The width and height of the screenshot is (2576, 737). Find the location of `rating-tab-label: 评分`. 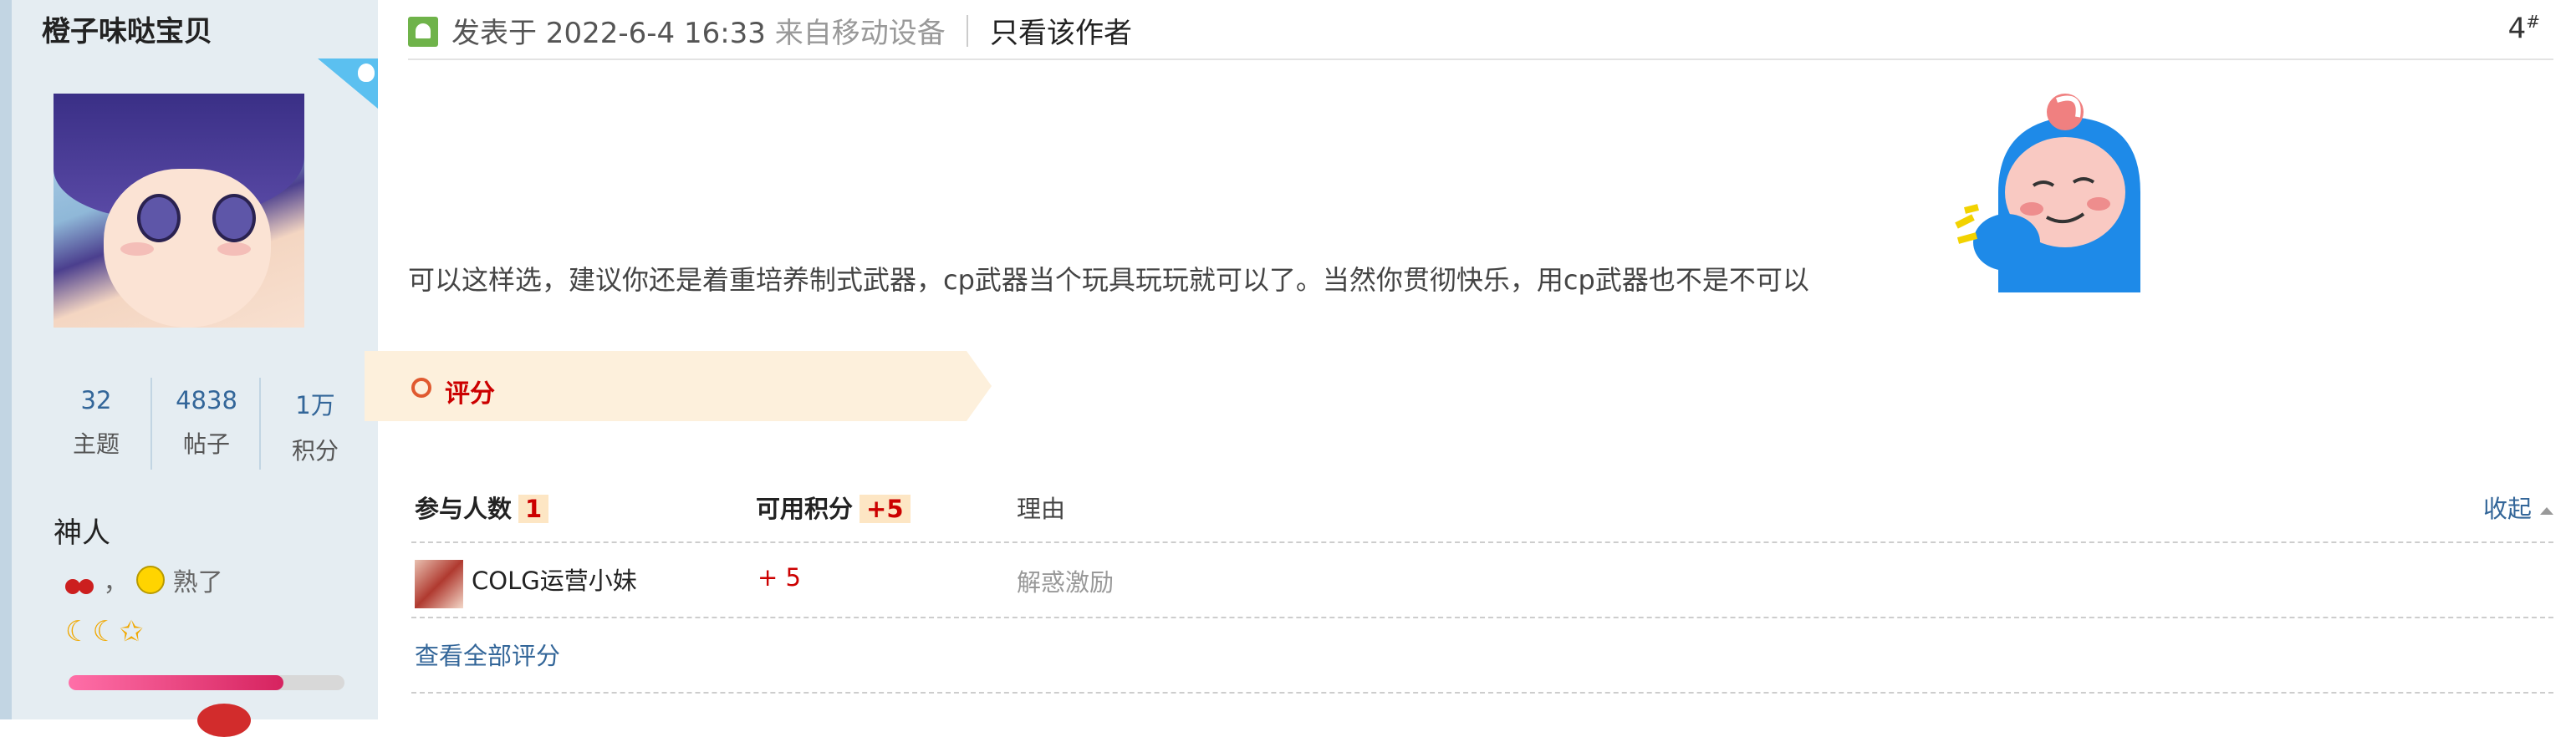

rating-tab-label: 评分 is located at coordinates (470, 391).